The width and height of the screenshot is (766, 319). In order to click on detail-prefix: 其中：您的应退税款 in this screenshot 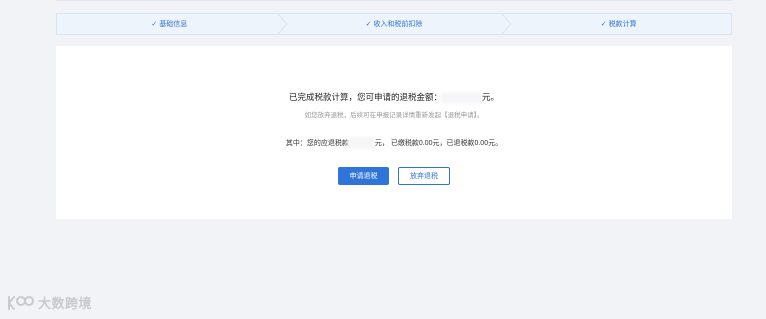, I will do `click(317, 143)`.